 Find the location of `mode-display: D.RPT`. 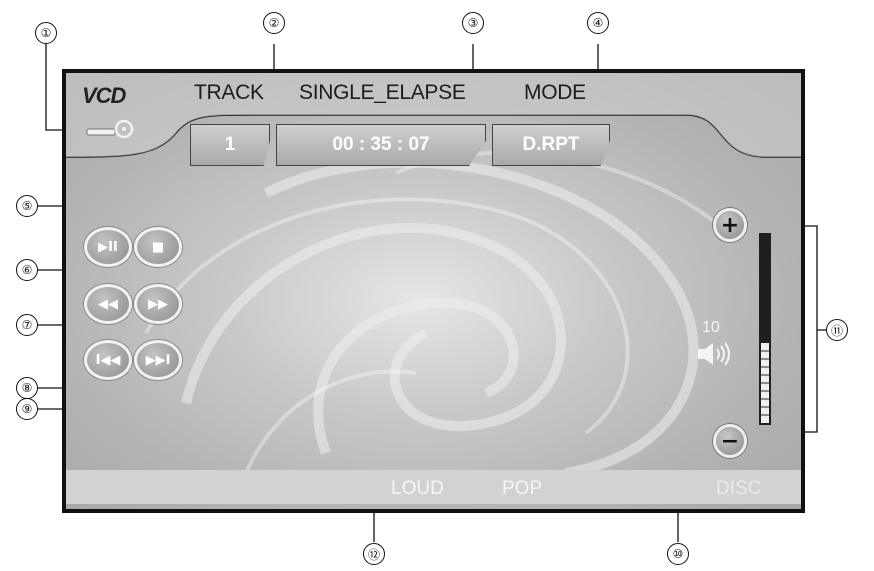

mode-display: D.RPT is located at coordinates (551, 145).